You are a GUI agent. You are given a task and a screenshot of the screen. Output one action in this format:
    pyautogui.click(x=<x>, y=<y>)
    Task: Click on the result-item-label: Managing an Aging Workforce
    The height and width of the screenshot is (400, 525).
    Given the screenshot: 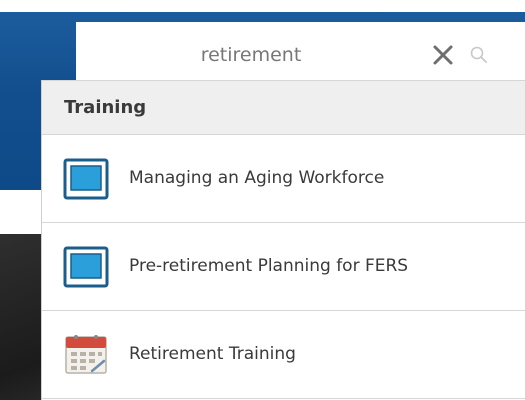 What is the action you would take?
    pyautogui.click(x=257, y=178)
    